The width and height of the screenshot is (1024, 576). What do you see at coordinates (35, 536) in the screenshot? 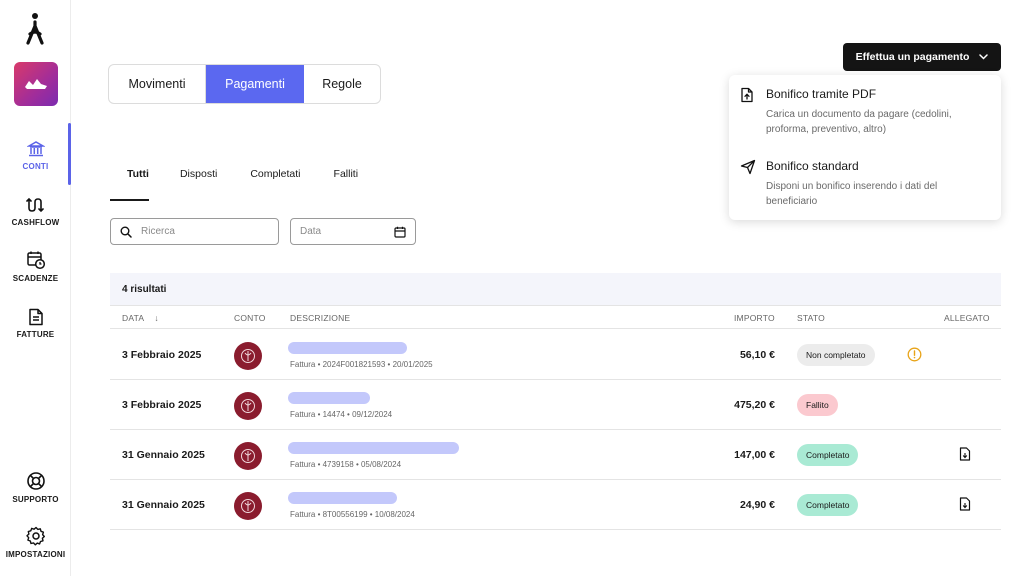
I see `gear-icon` at bounding box center [35, 536].